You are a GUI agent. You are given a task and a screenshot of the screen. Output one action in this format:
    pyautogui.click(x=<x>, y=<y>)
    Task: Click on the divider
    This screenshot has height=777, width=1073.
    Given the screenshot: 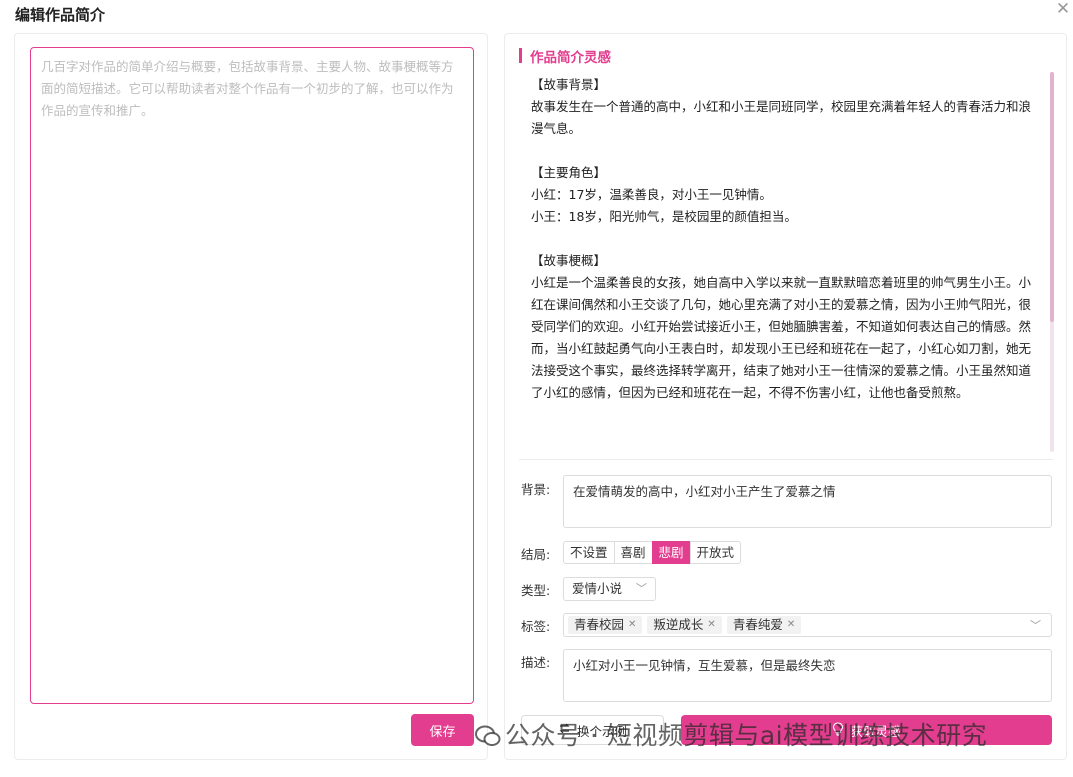 What is the action you would take?
    pyautogui.click(x=786, y=459)
    